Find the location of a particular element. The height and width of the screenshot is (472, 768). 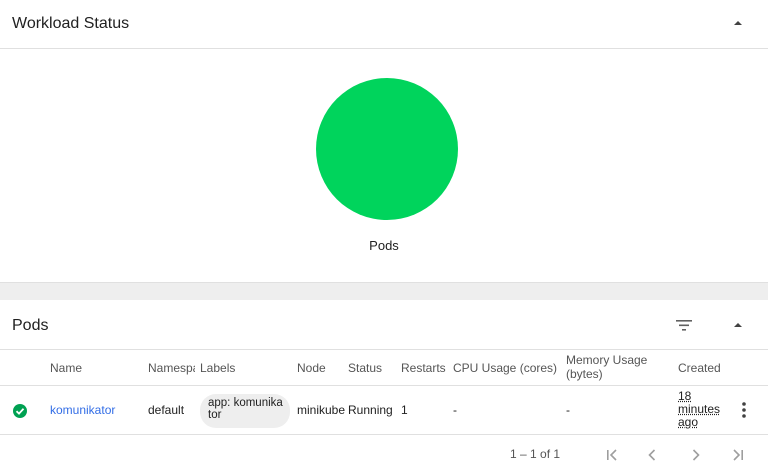

column-header-created: Created is located at coordinates (708, 368).